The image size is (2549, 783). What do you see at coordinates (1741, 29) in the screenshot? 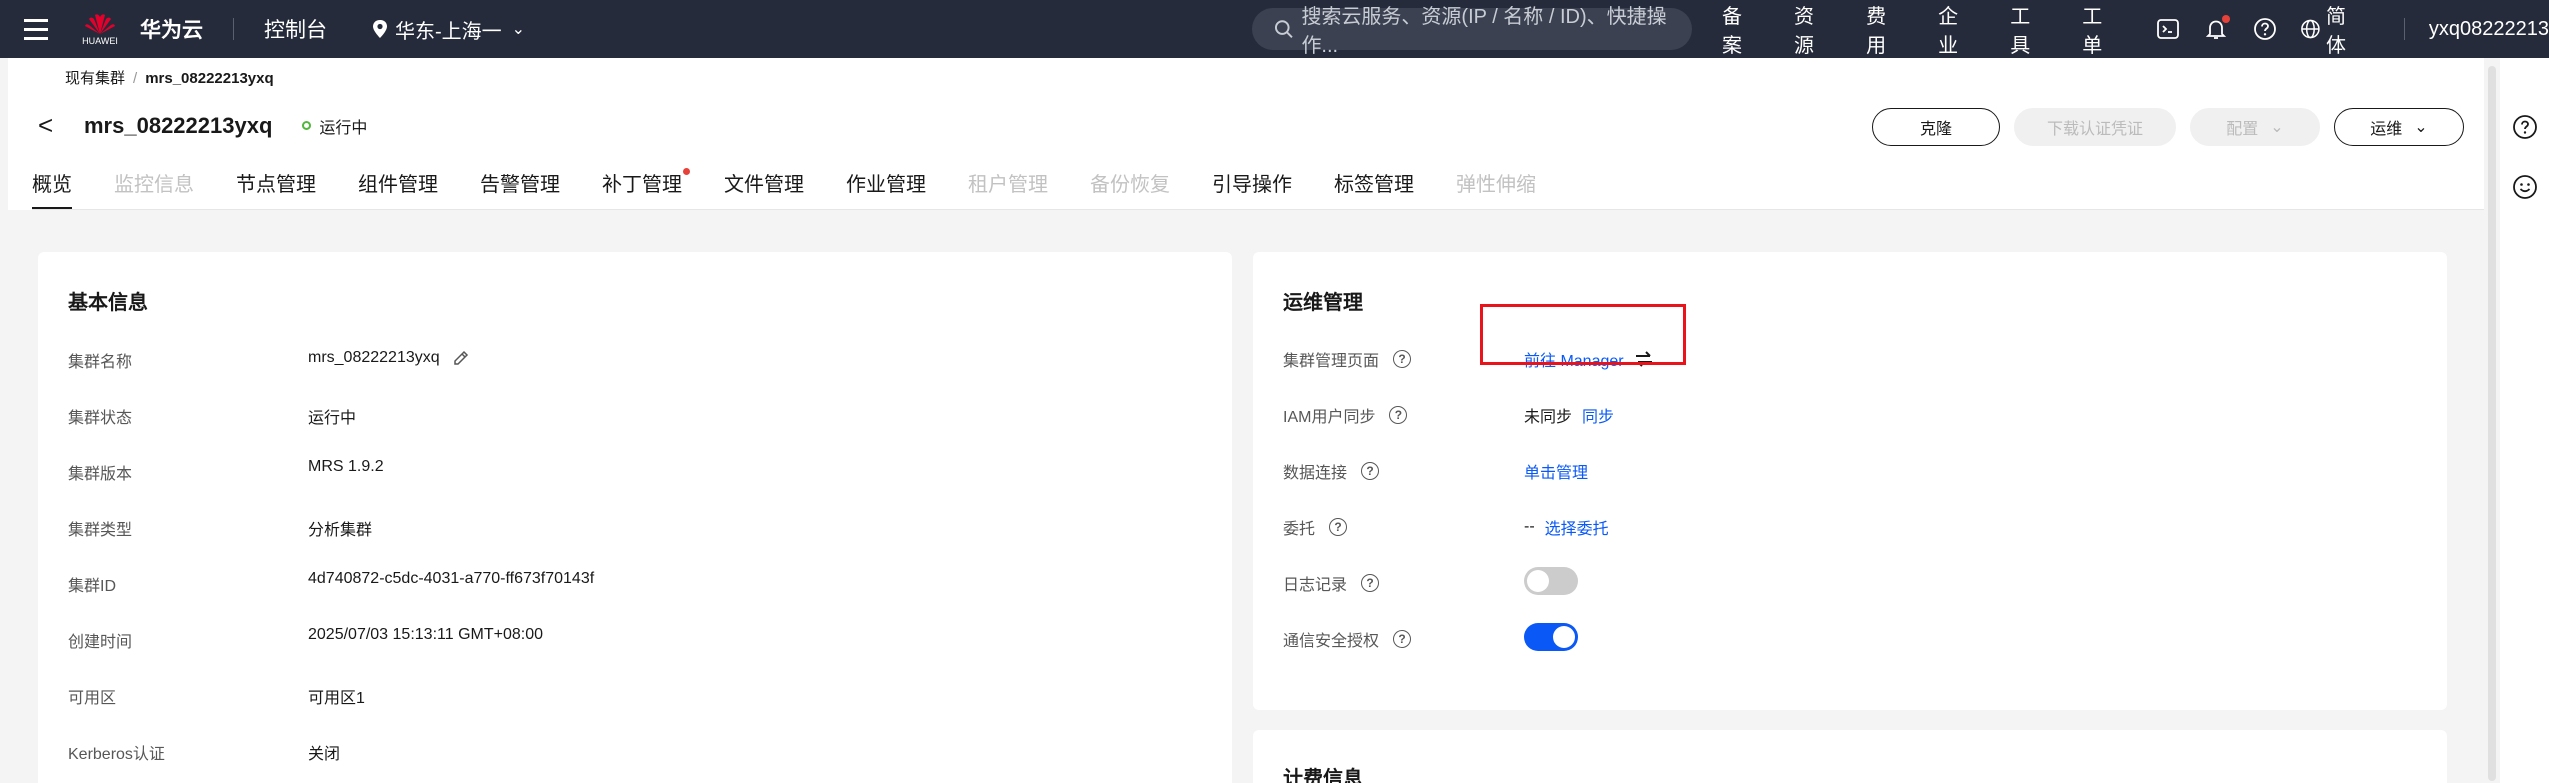
I see `nav-link-filing: 备案` at bounding box center [1741, 29].